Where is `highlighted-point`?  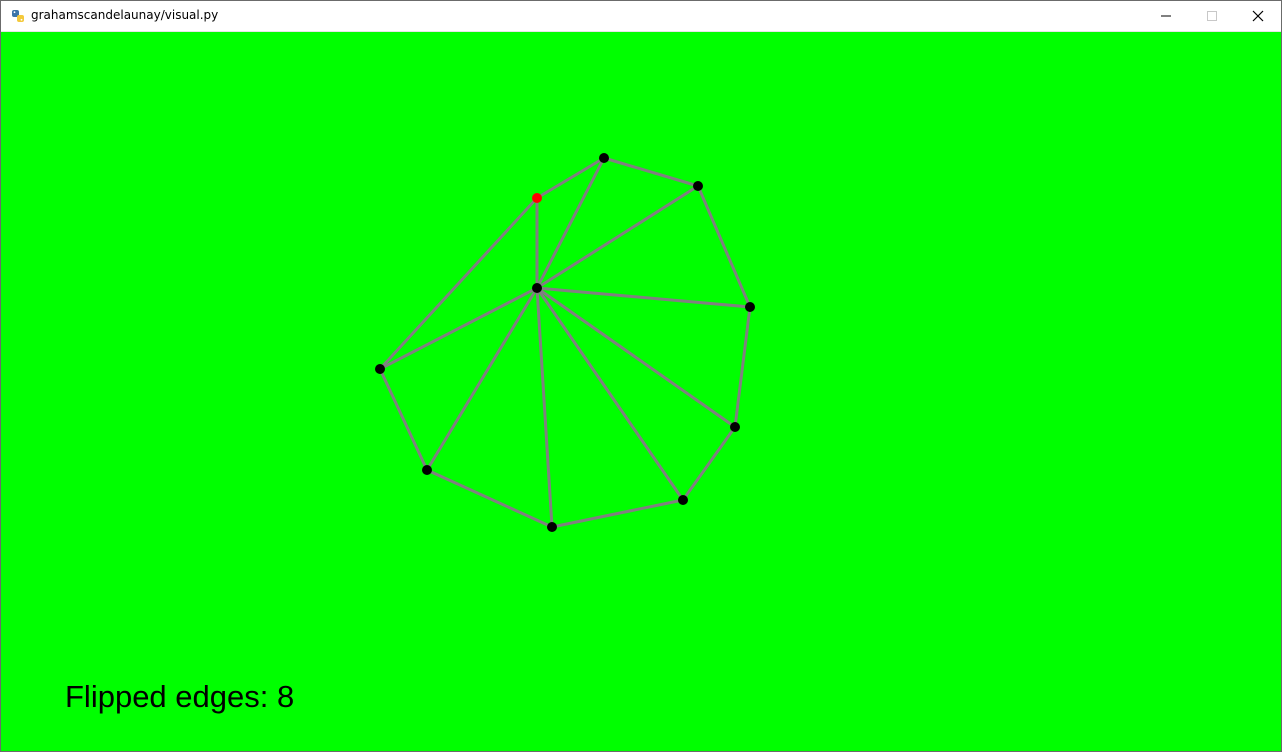 highlighted-point is located at coordinates (537, 198).